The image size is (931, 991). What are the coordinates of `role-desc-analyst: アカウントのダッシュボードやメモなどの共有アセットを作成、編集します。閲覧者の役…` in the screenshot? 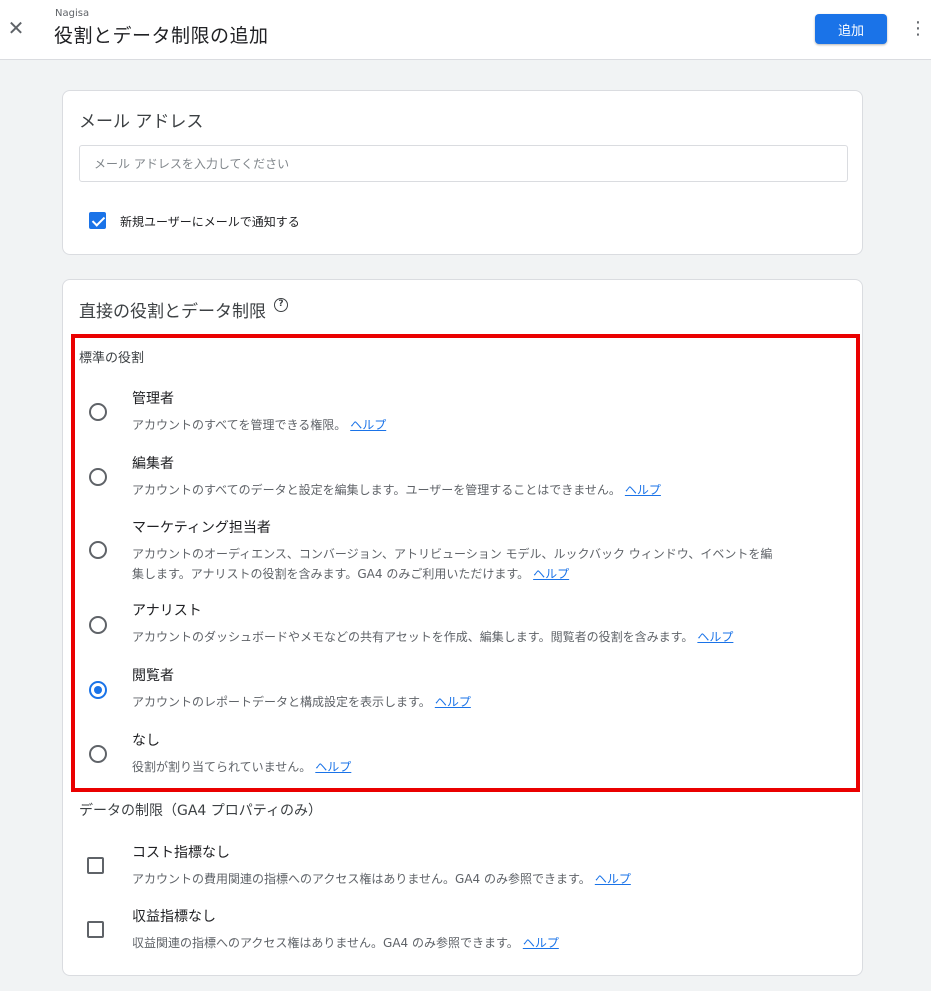 It's located at (432, 637).